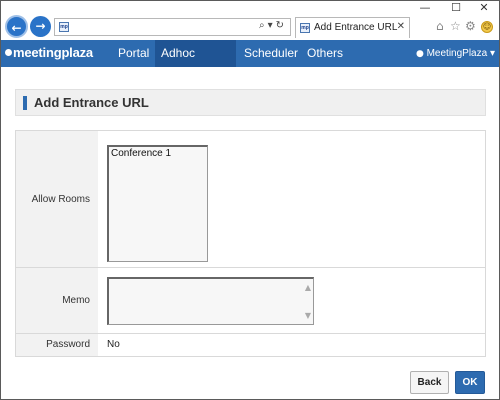  I want to click on tab-title: Add Entrance URL, so click(356, 27).